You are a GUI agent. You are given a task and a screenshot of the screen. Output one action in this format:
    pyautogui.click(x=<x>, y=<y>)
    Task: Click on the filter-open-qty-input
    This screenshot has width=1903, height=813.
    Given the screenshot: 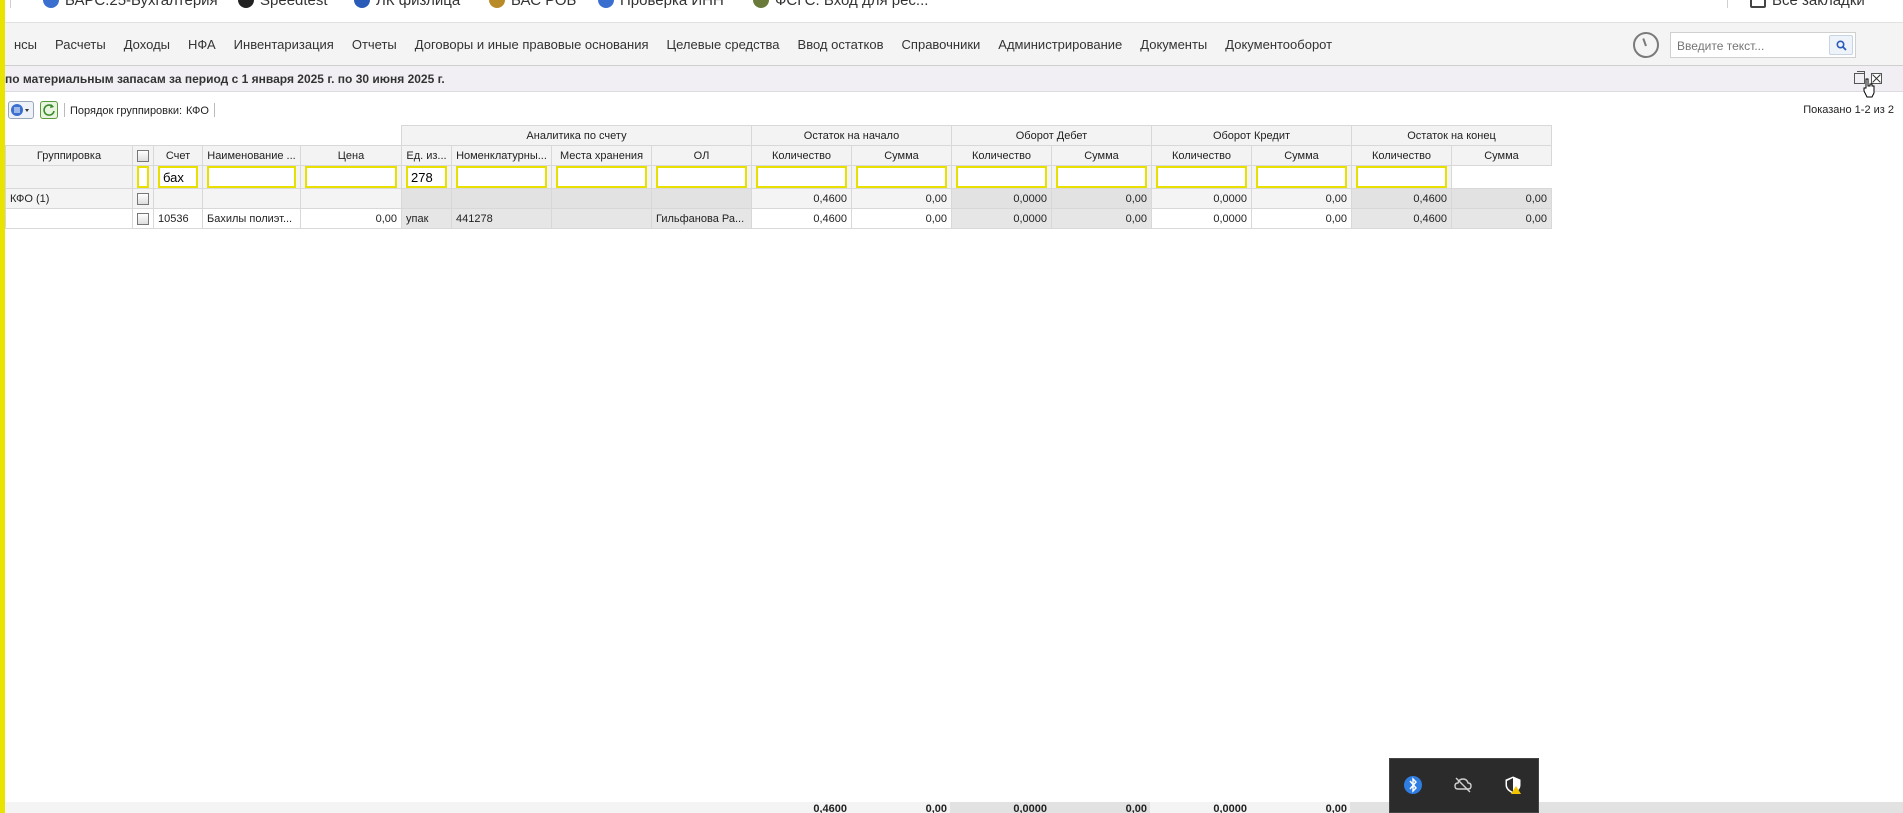 What is the action you would take?
    pyautogui.click(x=701, y=177)
    